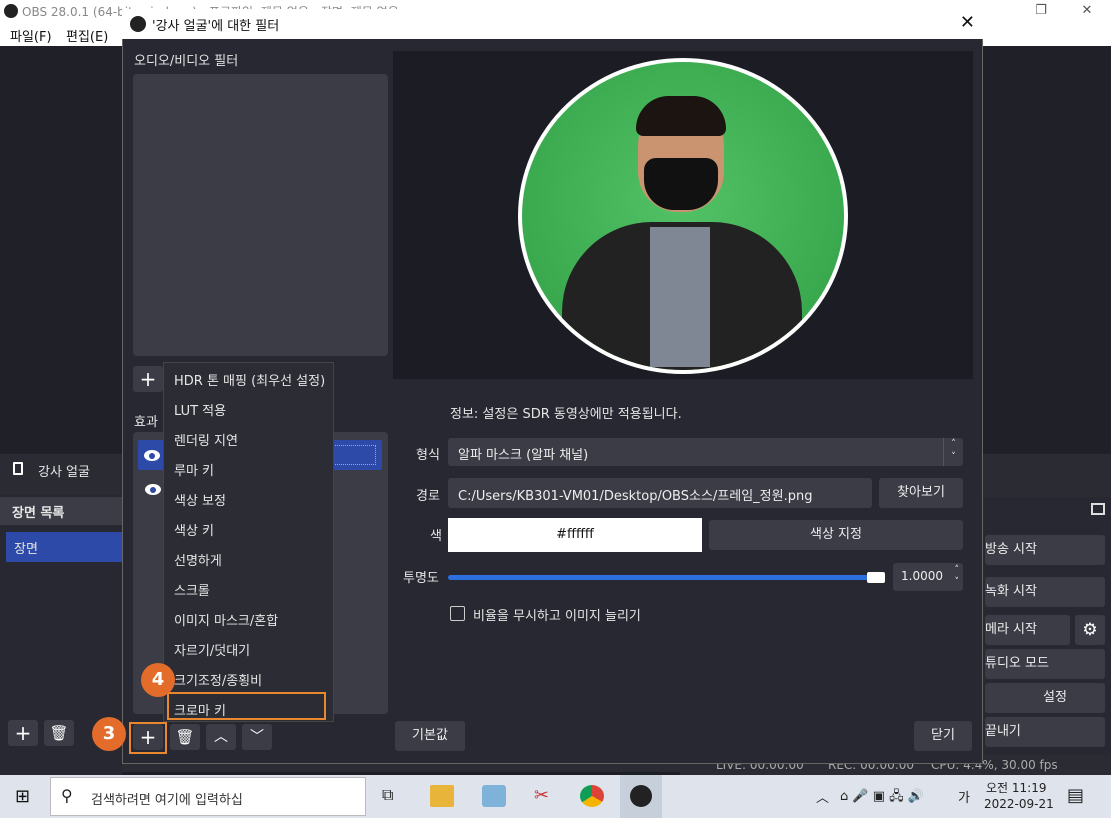 The width and height of the screenshot is (1111, 818). Describe the element at coordinates (430, 736) in the screenshot. I see `defaults-button: 기본값` at that location.